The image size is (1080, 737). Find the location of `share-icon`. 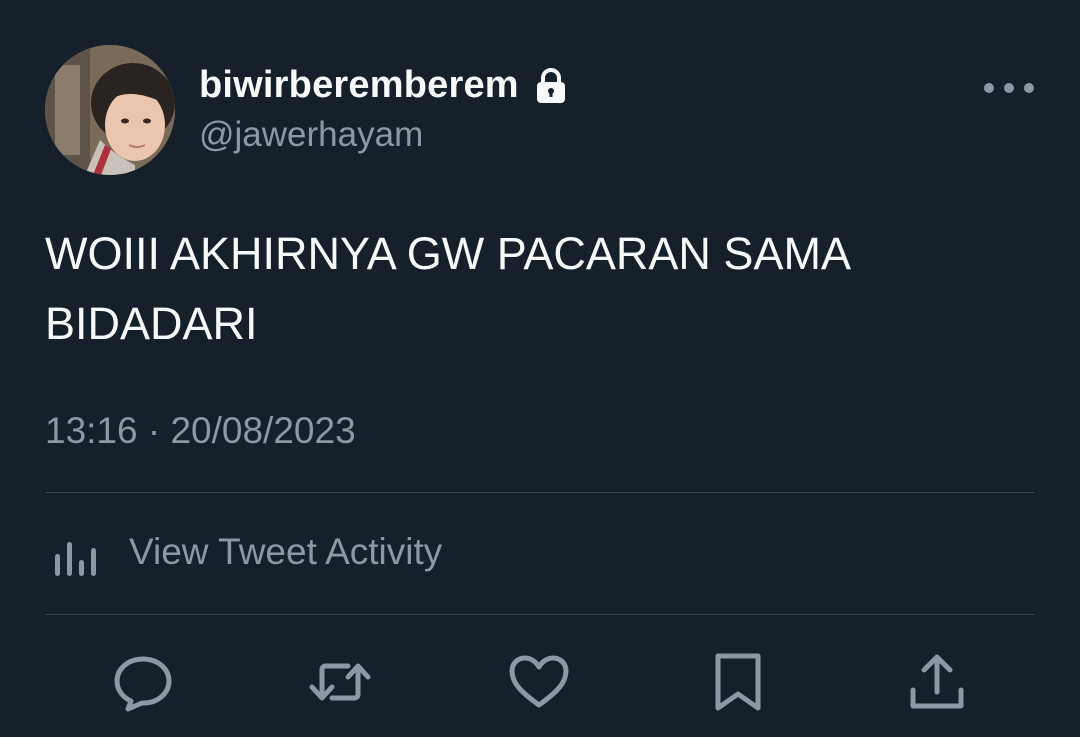

share-icon is located at coordinates (937, 682).